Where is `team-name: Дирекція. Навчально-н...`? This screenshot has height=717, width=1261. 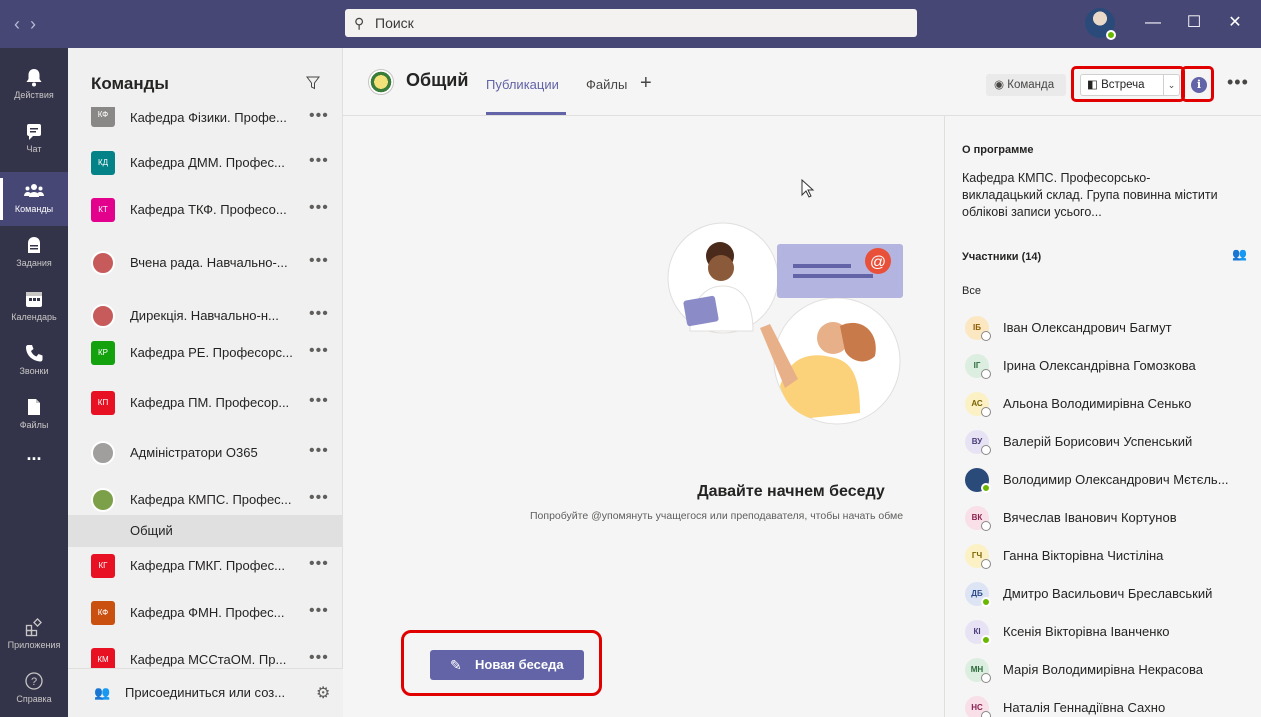 team-name: Дирекція. Навчально-н... is located at coordinates (204, 315).